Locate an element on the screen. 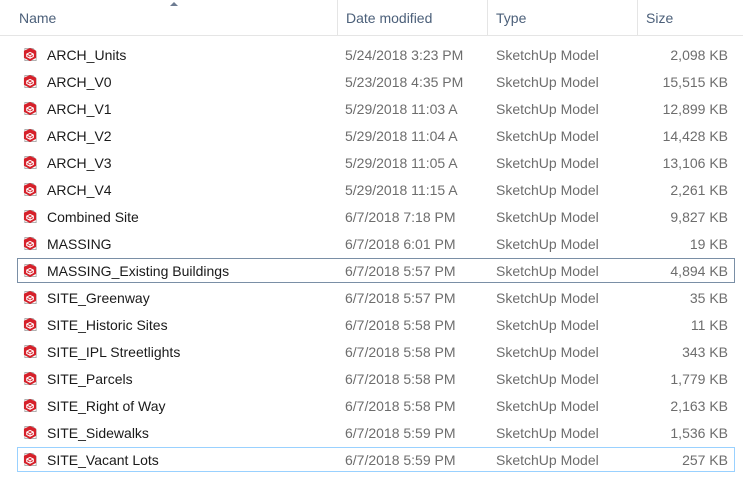  column-header-type-label: Type is located at coordinates (511, 18).